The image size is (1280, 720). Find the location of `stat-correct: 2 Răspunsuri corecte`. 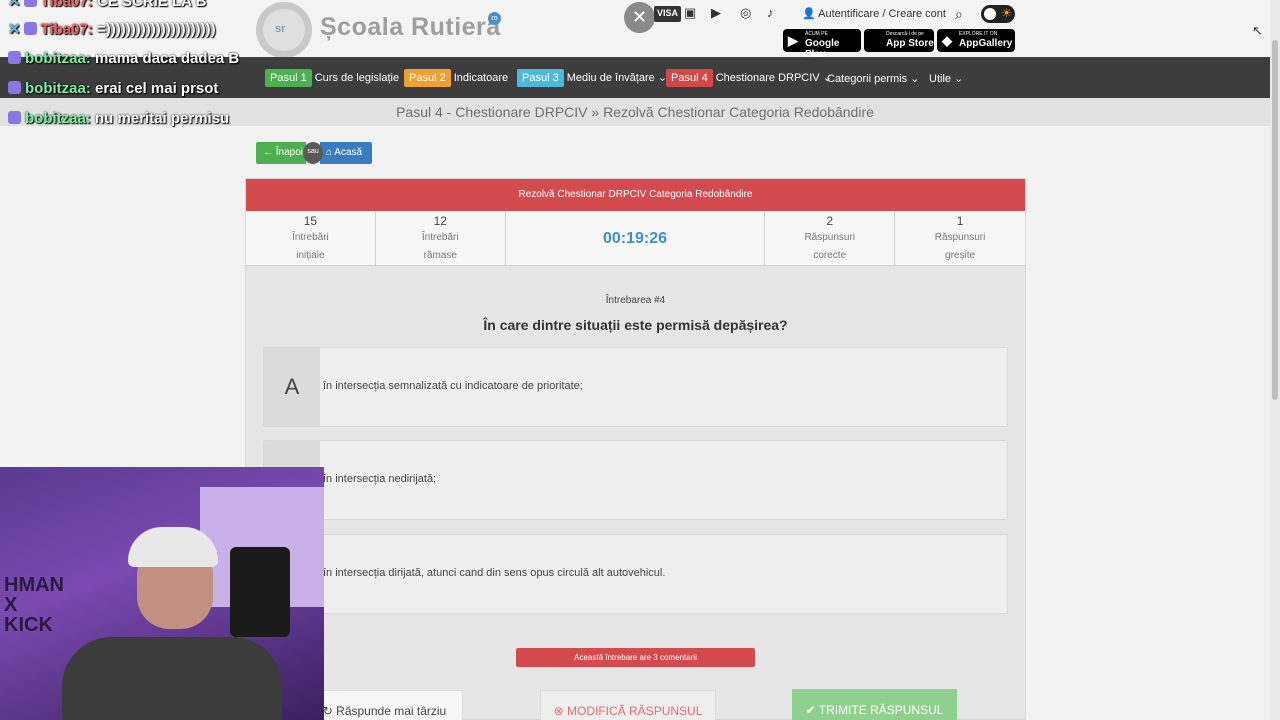

stat-correct: 2 Răspunsuri corecte is located at coordinates (830, 238).